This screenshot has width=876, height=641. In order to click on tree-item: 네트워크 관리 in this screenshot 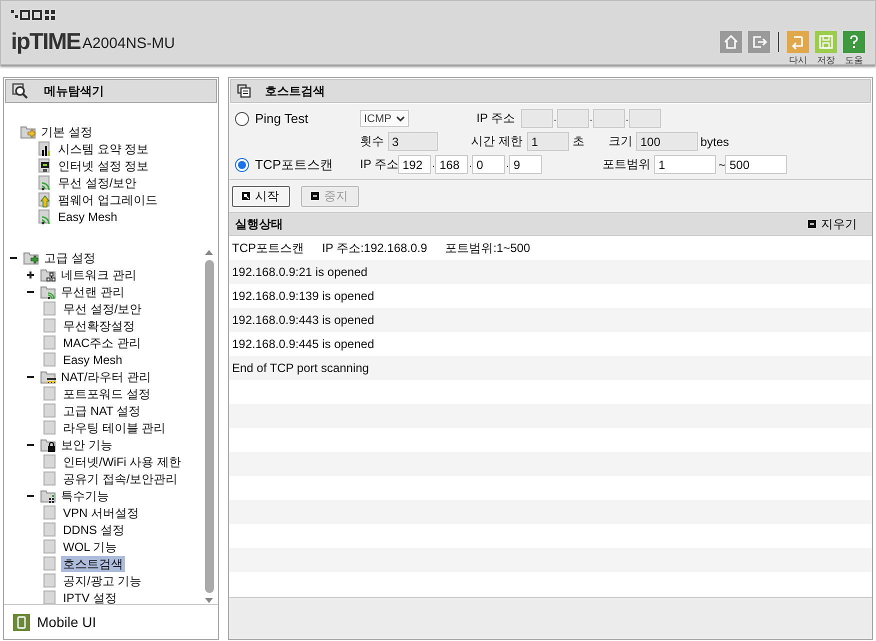, I will do `click(98, 274)`.